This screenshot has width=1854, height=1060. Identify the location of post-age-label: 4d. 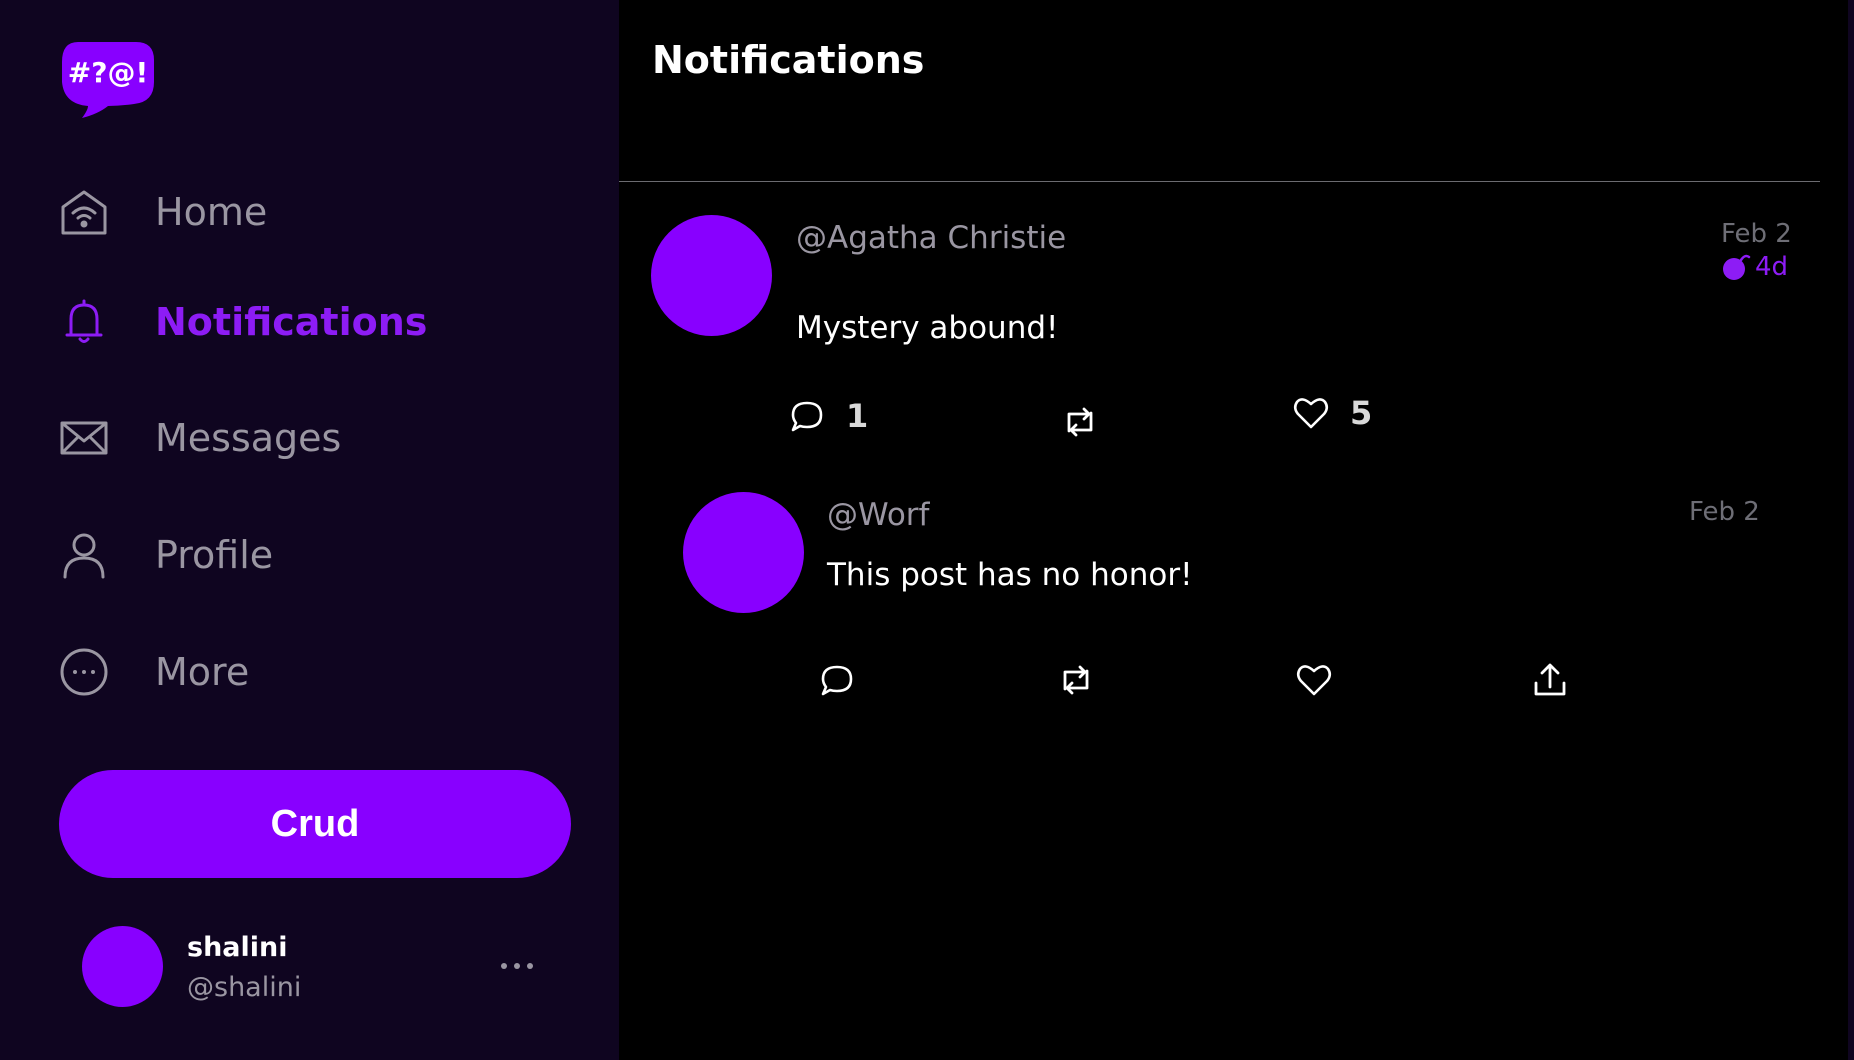
(1772, 267).